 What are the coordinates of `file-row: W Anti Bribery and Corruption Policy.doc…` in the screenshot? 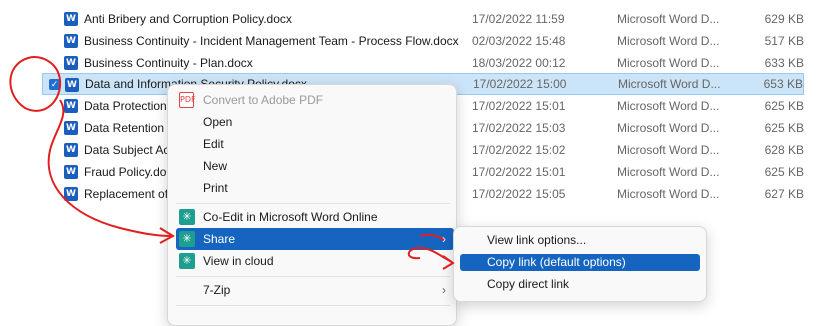 It's located at (423, 19).